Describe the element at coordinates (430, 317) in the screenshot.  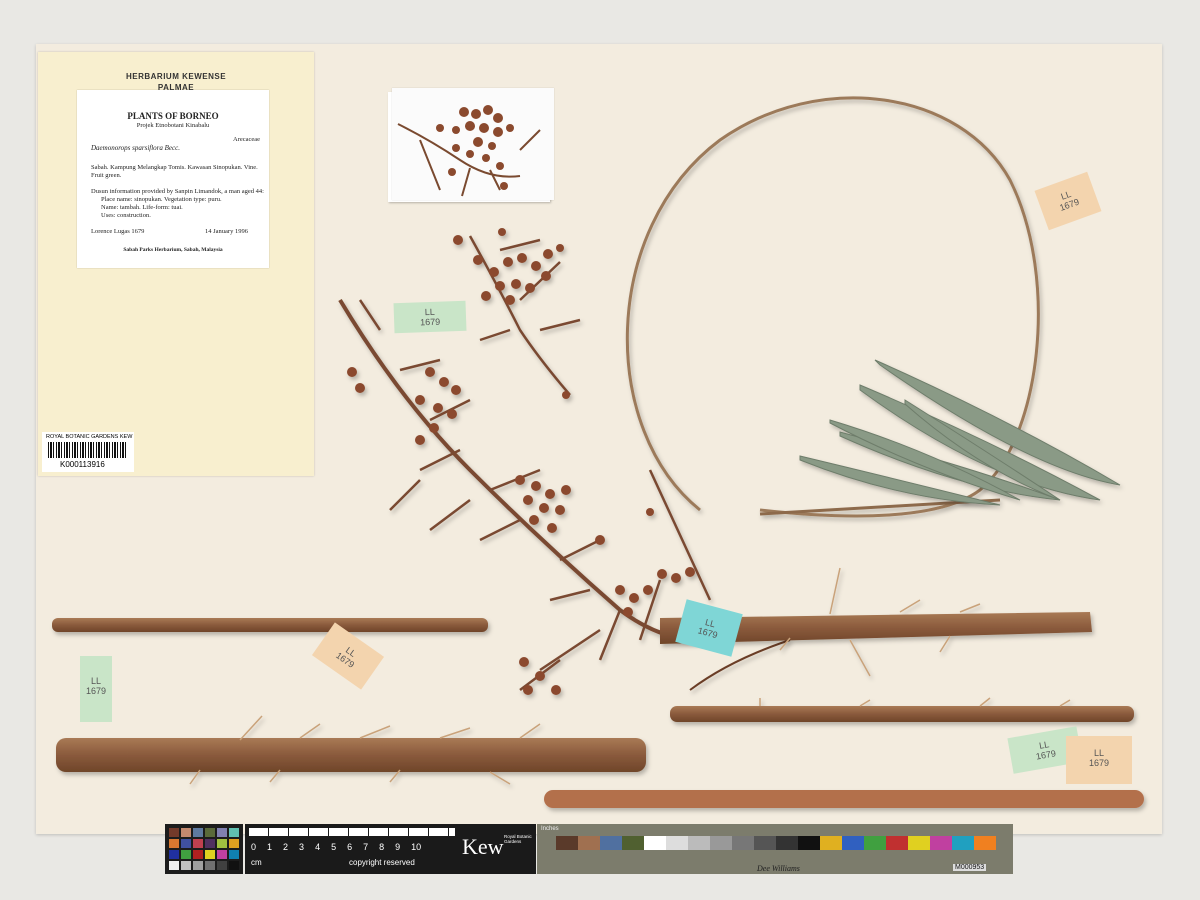
I see `tag-green-top: LL 1679` at that location.